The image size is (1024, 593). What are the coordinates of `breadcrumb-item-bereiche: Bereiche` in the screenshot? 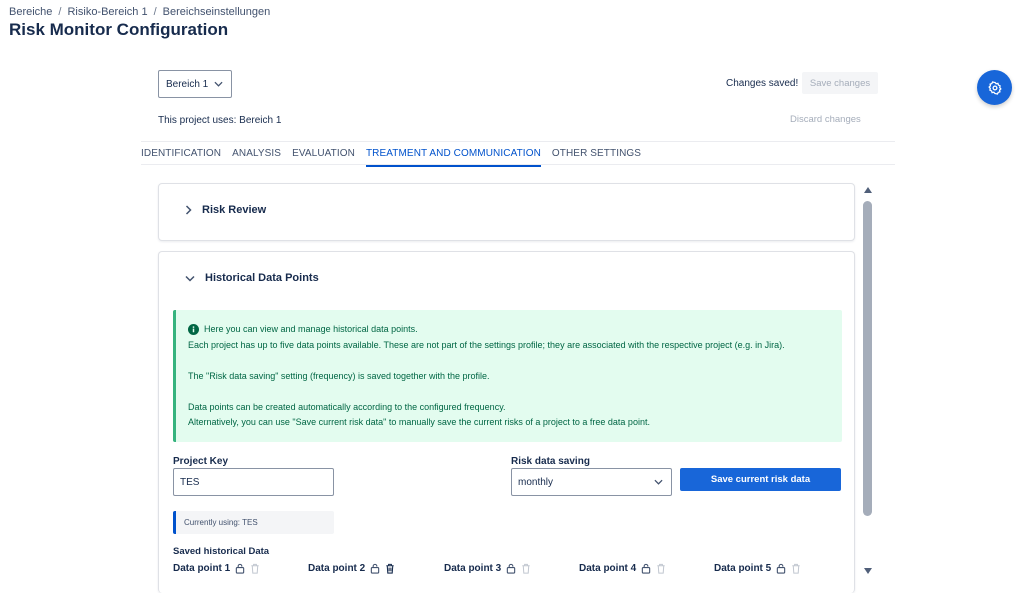 It's located at (30, 12).